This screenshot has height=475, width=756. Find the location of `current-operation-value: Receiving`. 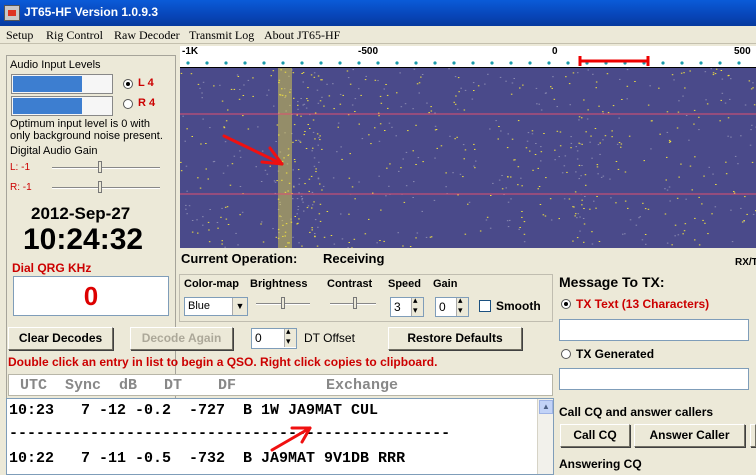

current-operation-value: Receiving is located at coordinates (354, 258).